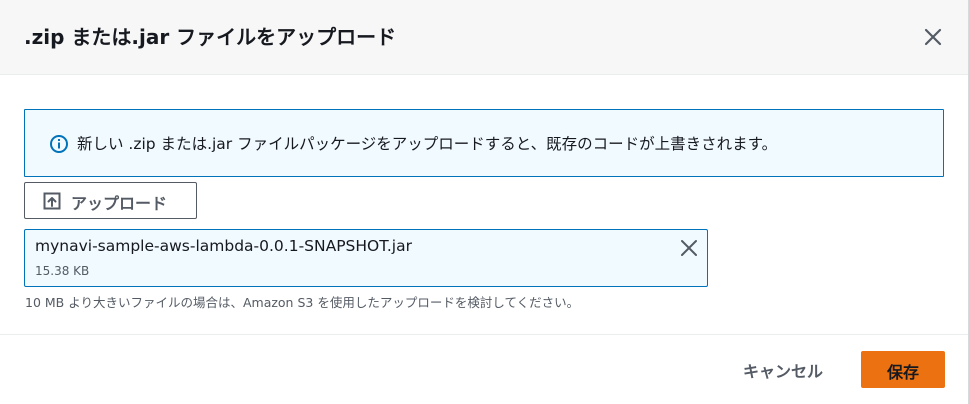 The height and width of the screenshot is (404, 969). I want to click on file-size: 15.38 KB, so click(62, 271).